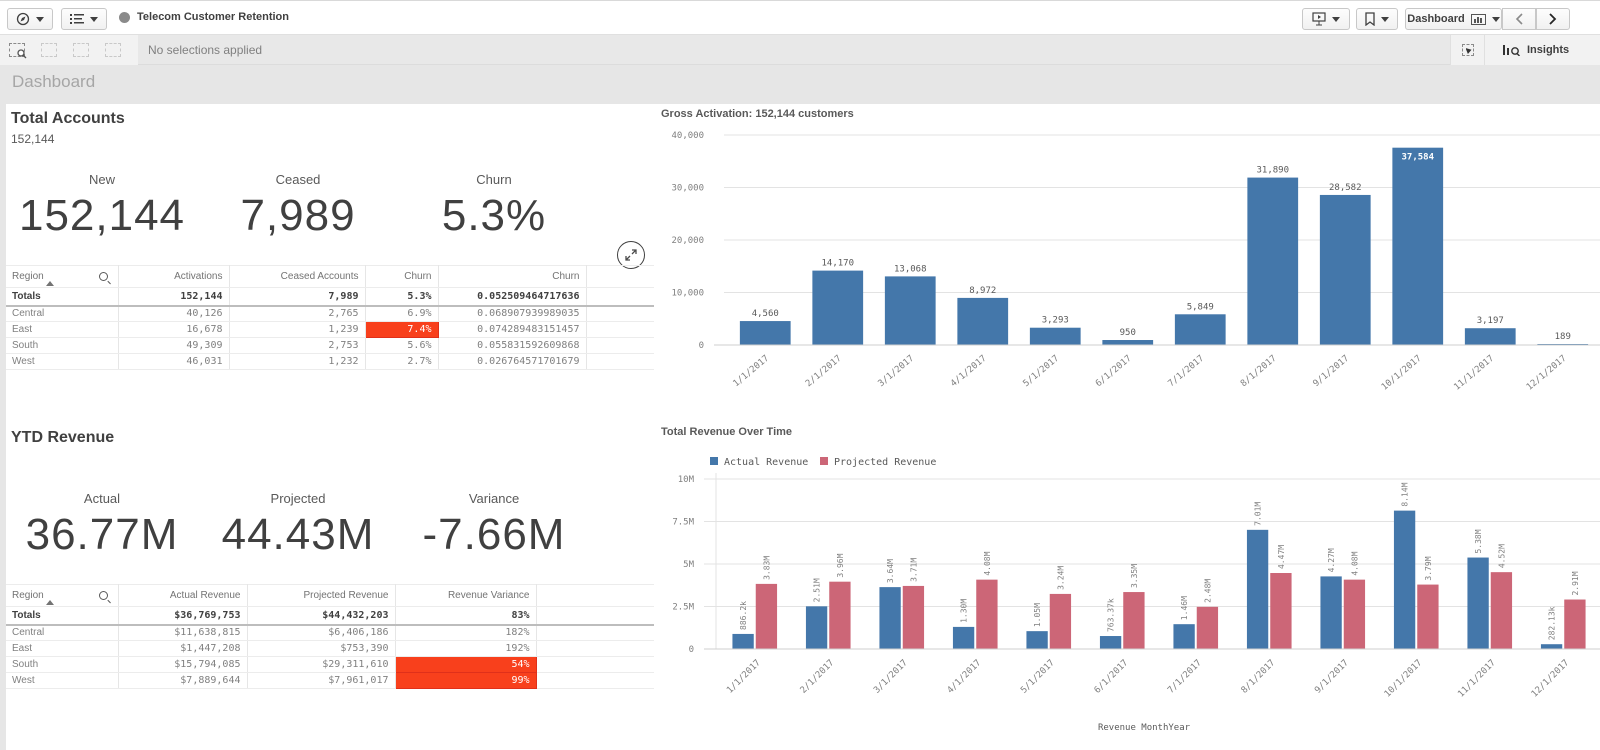 This screenshot has height=750, width=1600. What do you see at coordinates (1128, 333) in the screenshot?
I see `bar-value-label: 950` at bounding box center [1128, 333].